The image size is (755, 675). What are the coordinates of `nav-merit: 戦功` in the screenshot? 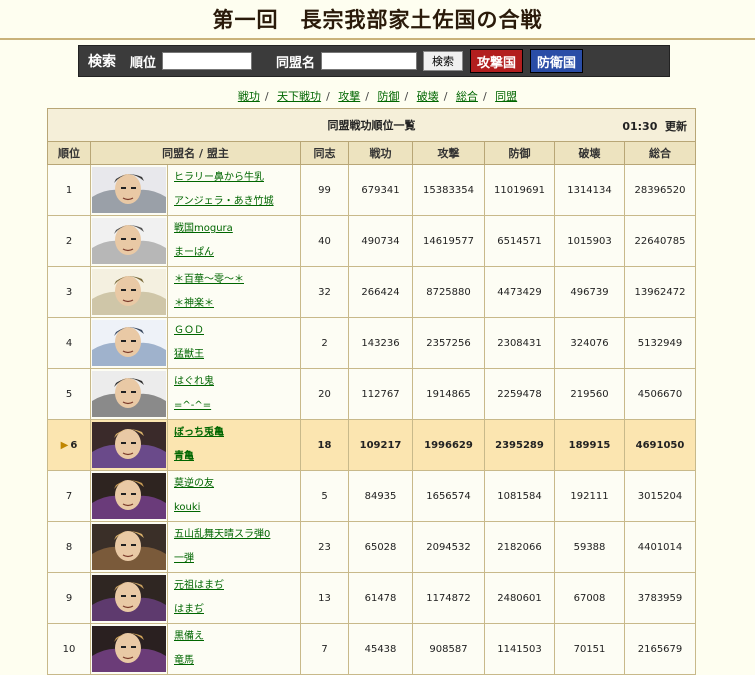 It's located at (249, 96).